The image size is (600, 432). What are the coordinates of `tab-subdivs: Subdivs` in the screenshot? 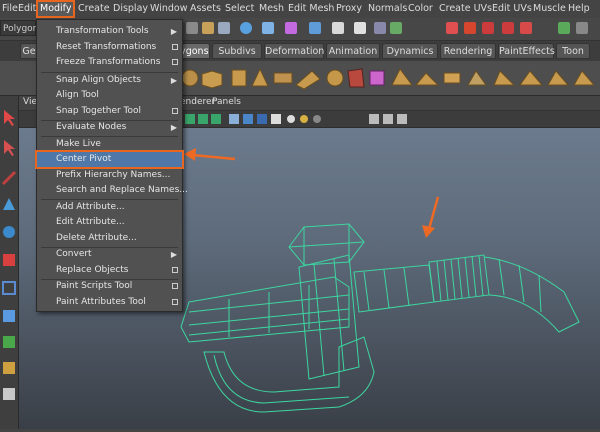 It's located at (237, 51).